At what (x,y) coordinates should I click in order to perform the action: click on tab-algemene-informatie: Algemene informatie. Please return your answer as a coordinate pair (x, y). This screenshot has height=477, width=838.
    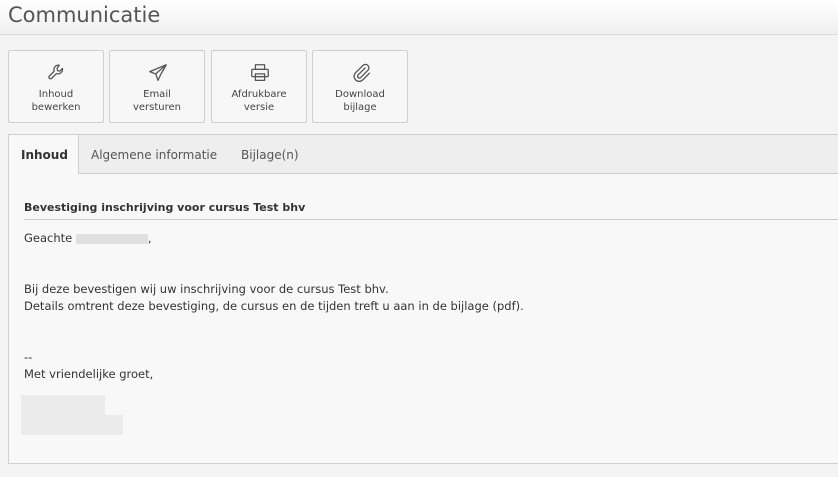
    Looking at the image, I should click on (154, 154).